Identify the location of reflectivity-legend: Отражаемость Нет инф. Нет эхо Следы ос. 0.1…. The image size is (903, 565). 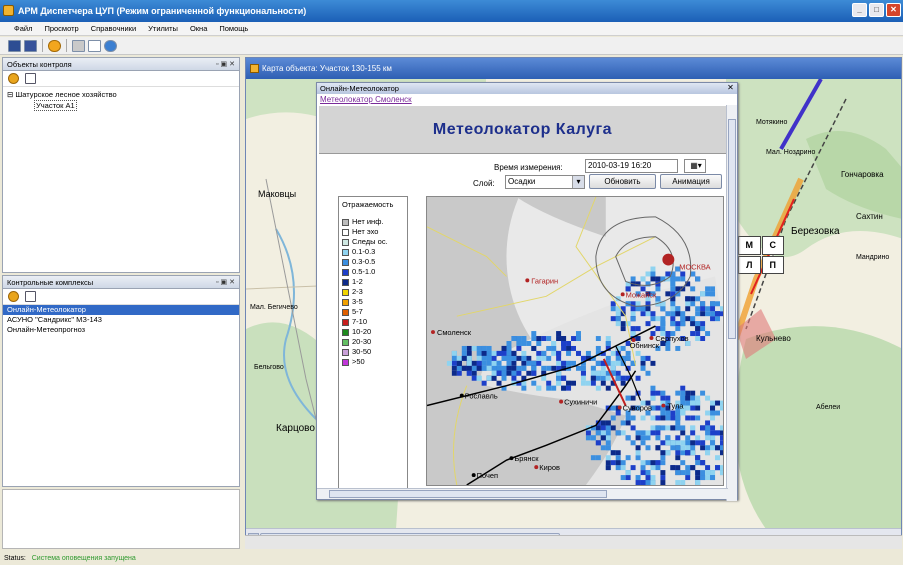
(373, 343).